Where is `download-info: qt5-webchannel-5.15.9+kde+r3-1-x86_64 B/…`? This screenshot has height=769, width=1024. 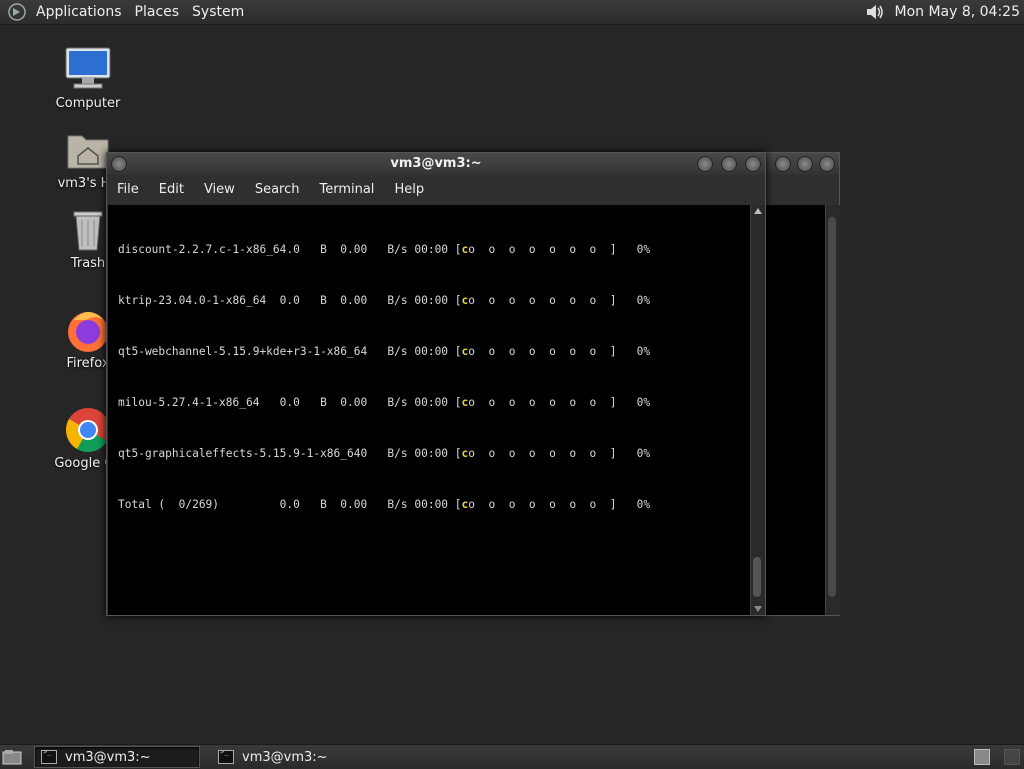 download-info: qt5-webchannel-5.15.9+kde+r3-1-x86_64 B/… is located at coordinates (286, 351).